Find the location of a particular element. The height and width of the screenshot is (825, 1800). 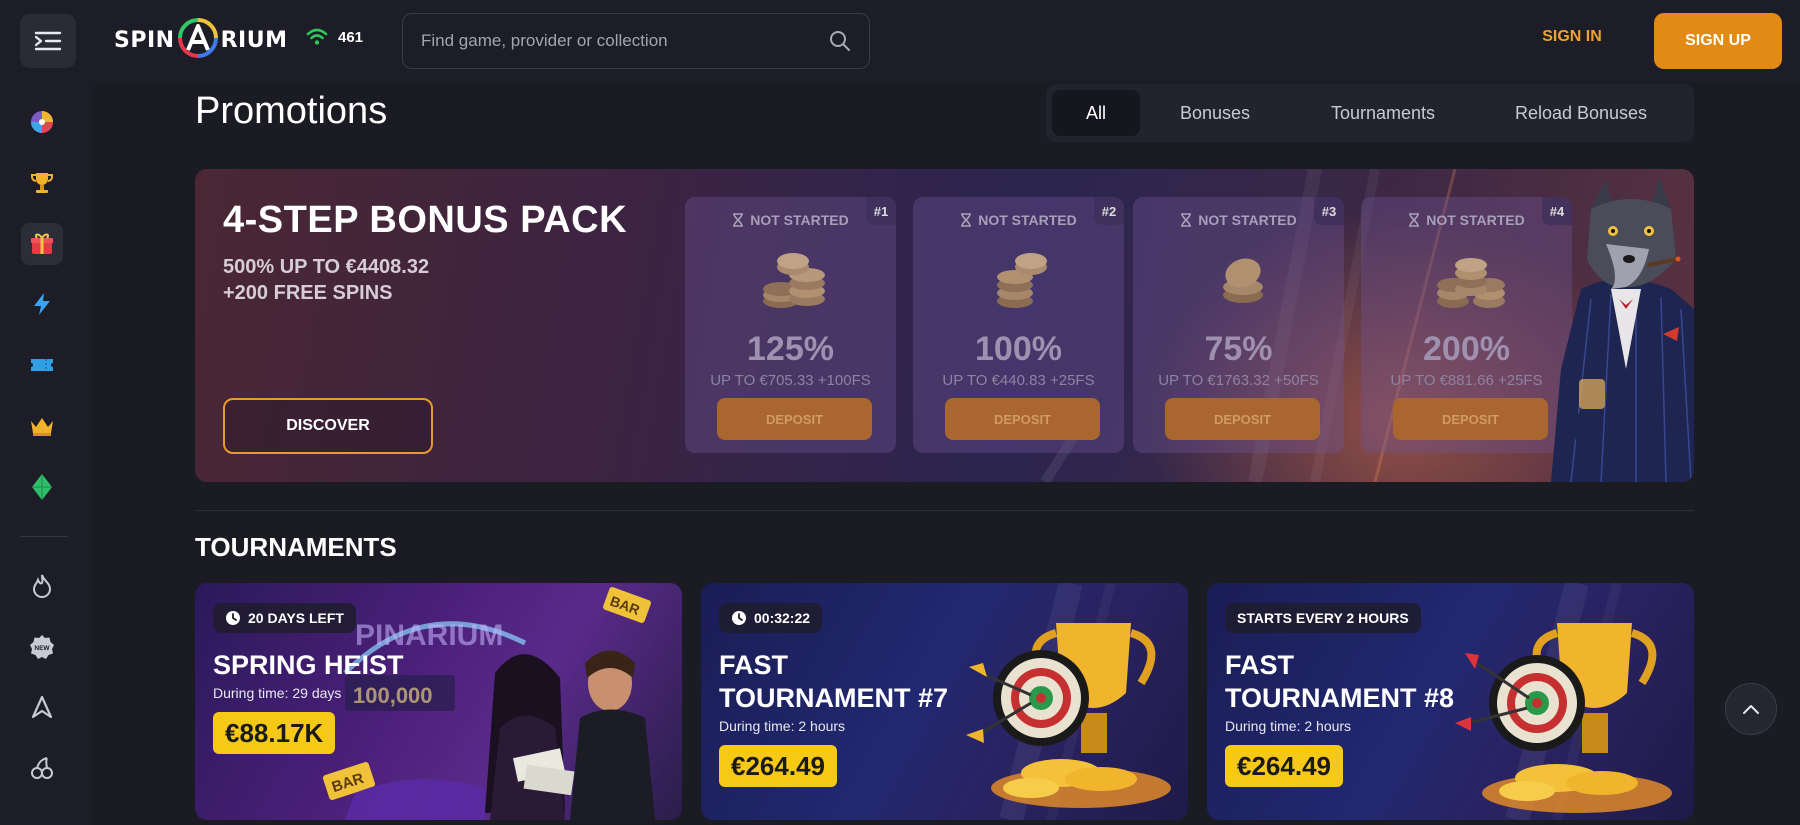

gem-icon is located at coordinates (42, 487).